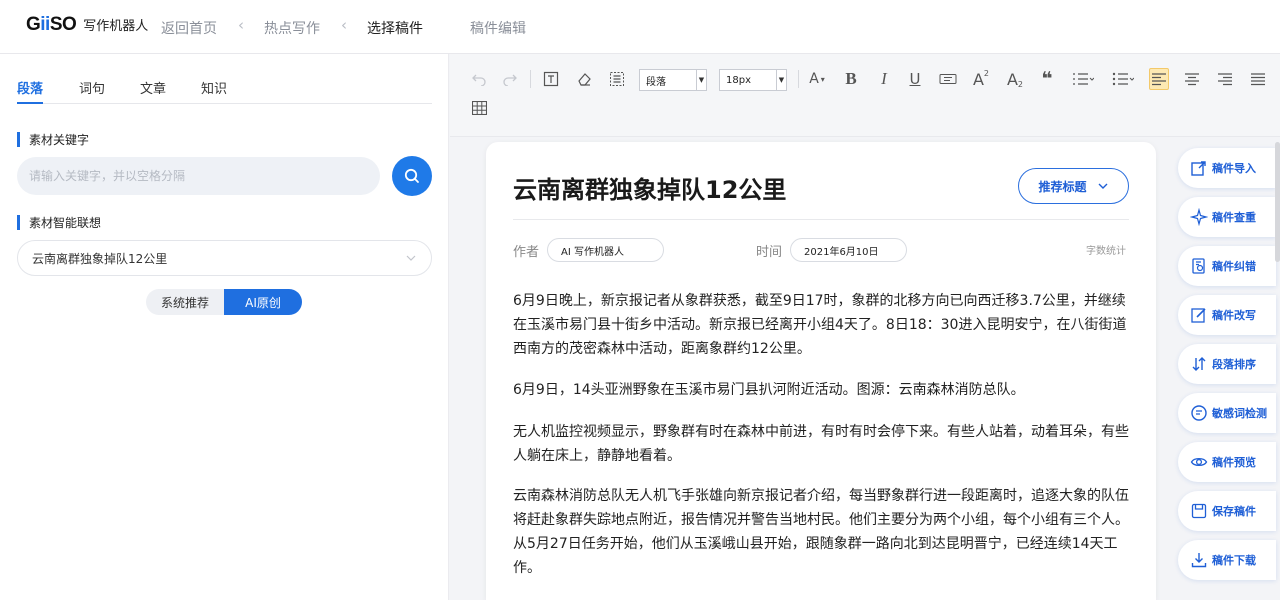  What do you see at coordinates (584, 79) in the screenshot?
I see `eraser-icon` at bounding box center [584, 79].